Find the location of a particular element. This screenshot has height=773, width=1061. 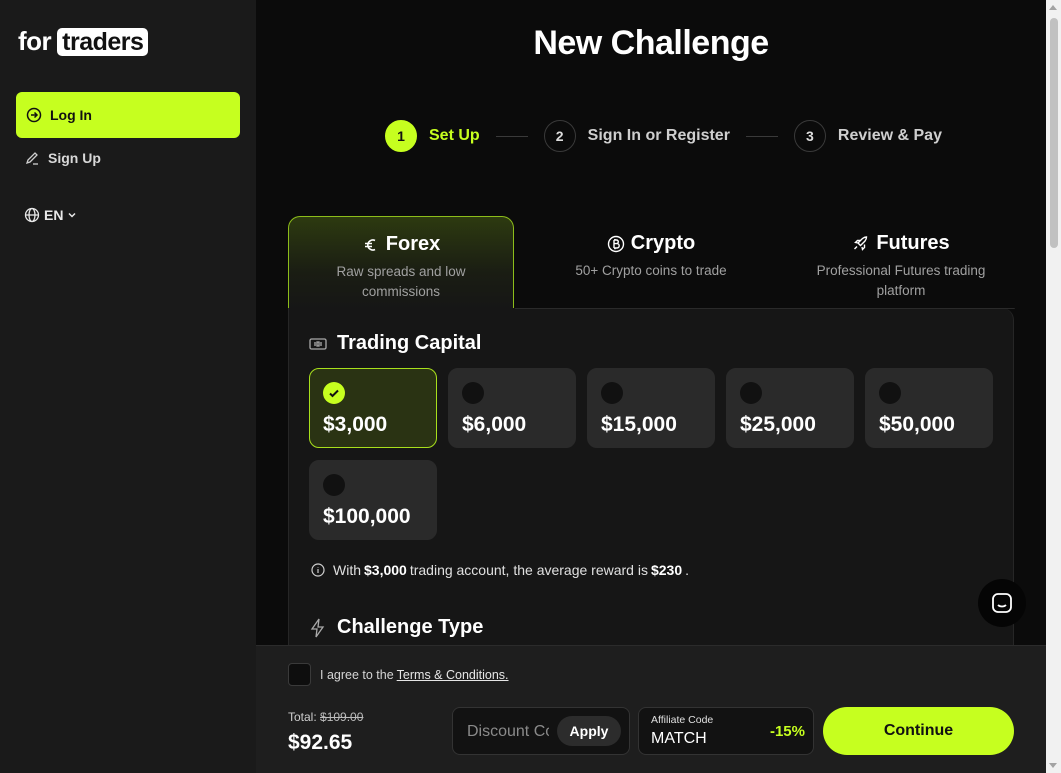

chat-icon is located at coordinates (1002, 603).